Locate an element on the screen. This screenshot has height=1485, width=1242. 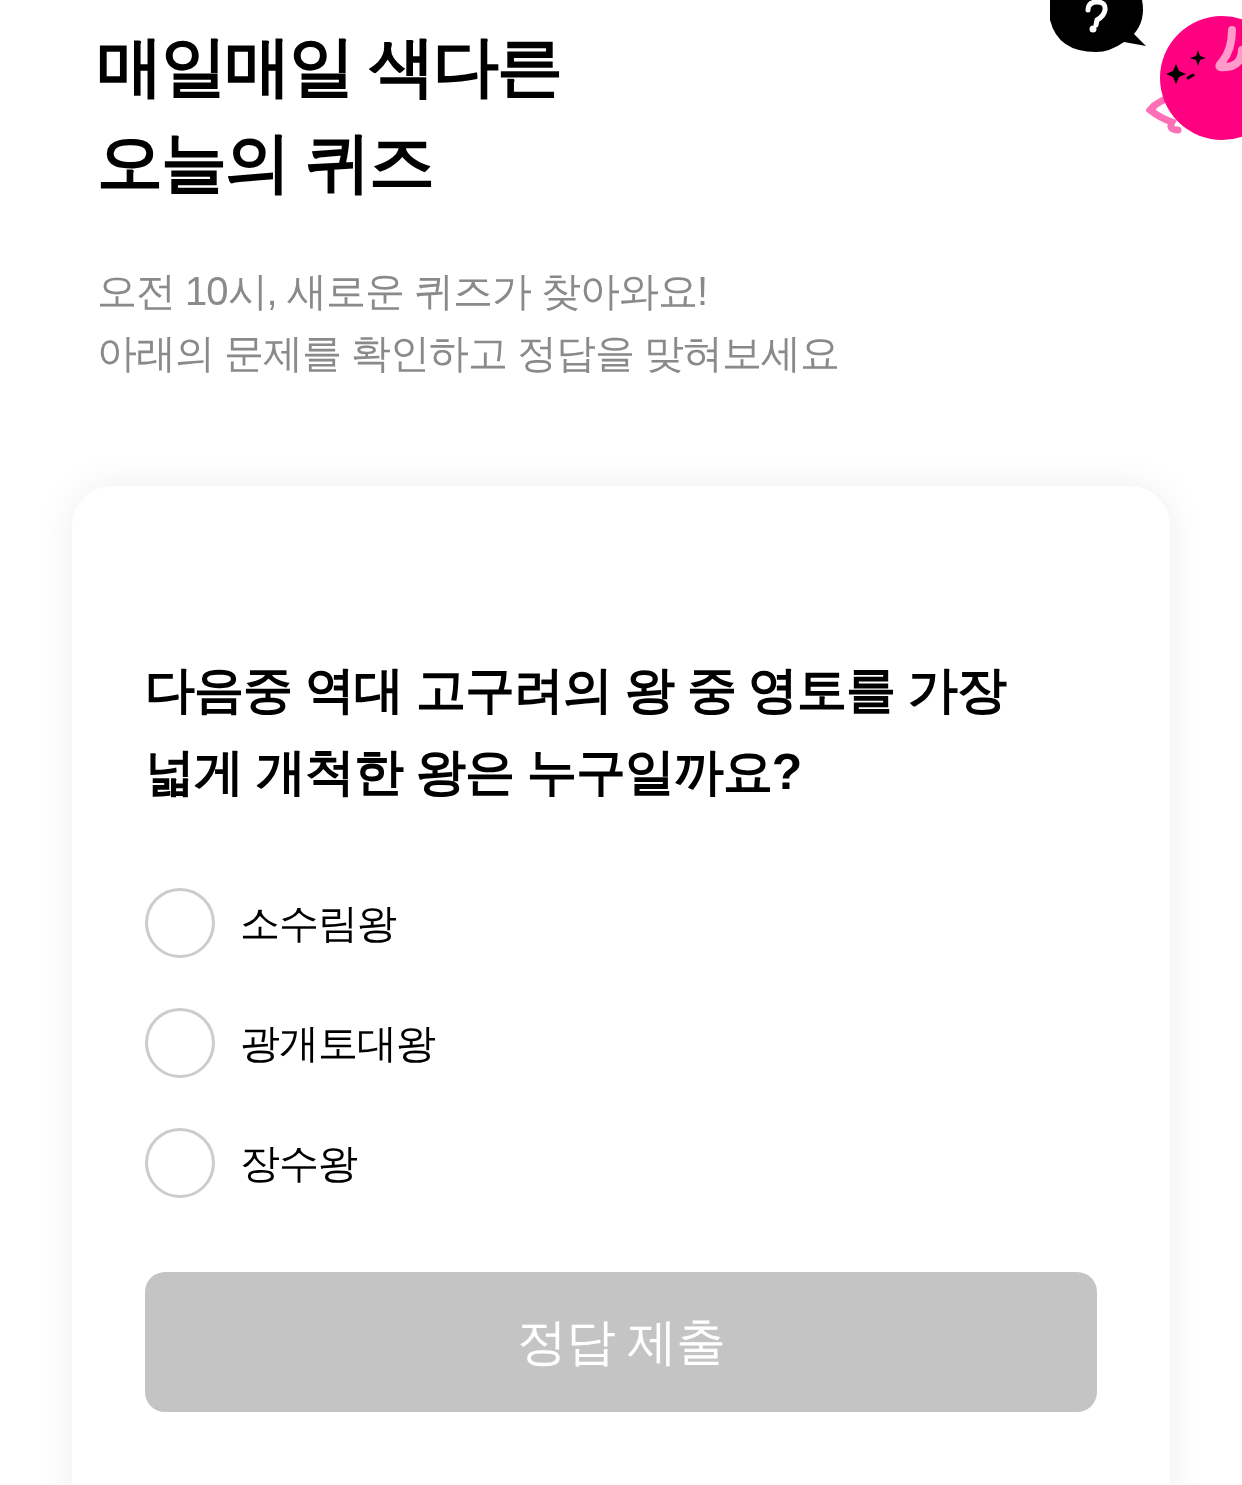
option-label: 광개토대왕 is located at coordinates (337, 1043).